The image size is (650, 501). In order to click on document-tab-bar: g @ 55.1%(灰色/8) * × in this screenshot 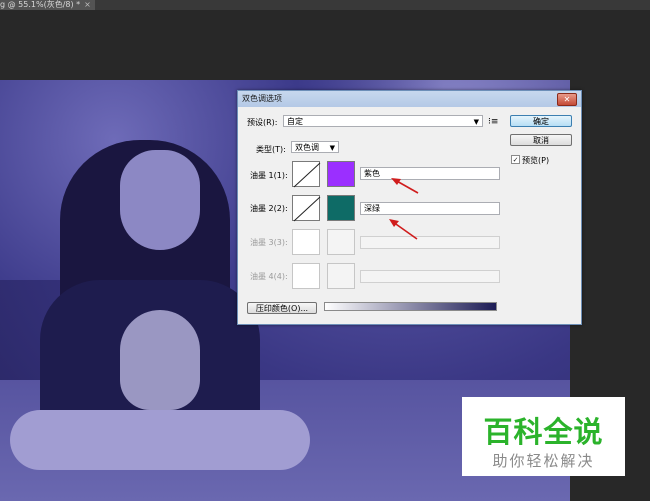, I will do `click(325, 5)`.